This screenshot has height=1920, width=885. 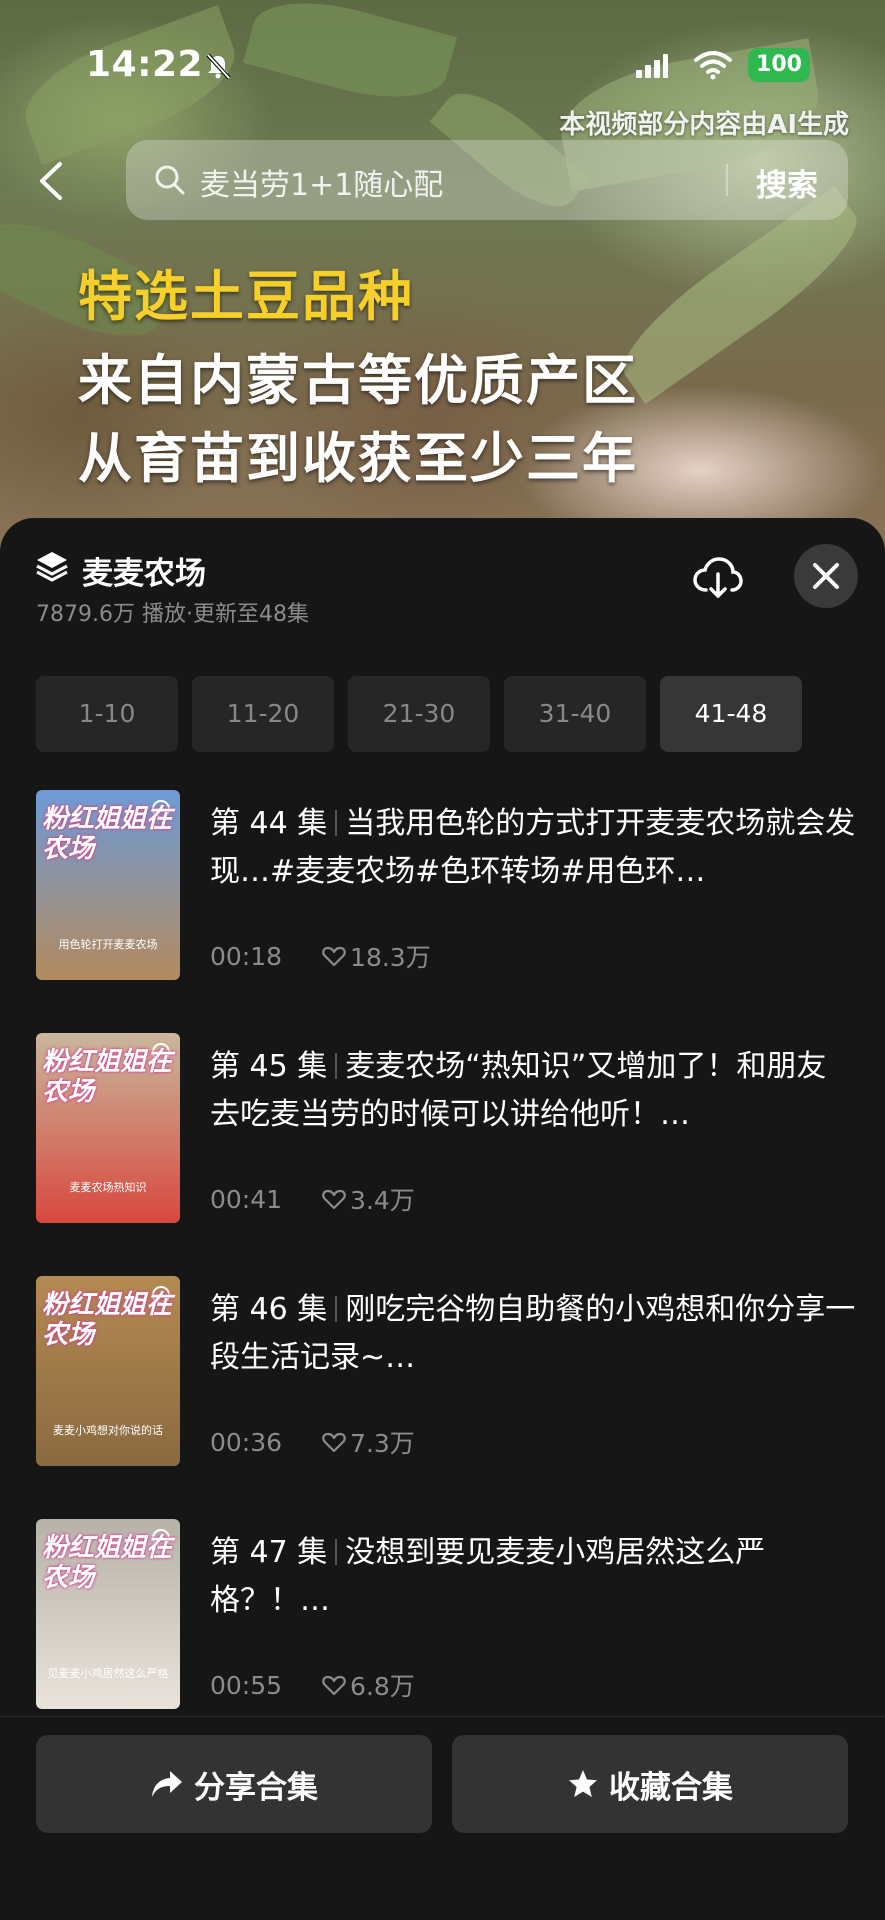 I want to click on episode-range-tabs: 1-10 11-20 21-30 31-40 41-48, so click(x=419, y=714).